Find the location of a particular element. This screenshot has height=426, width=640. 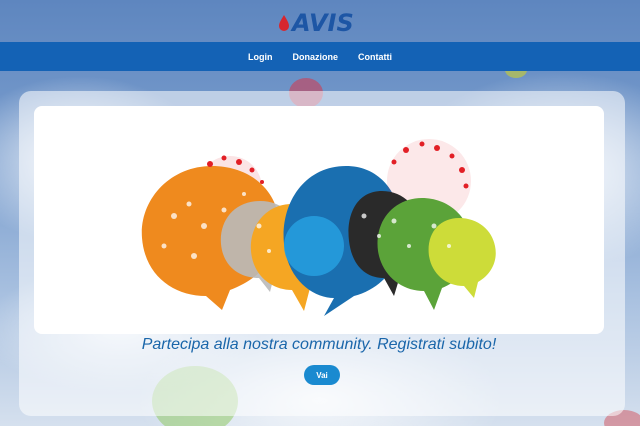

blood-drop-icon is located at coordinates (284, 23).